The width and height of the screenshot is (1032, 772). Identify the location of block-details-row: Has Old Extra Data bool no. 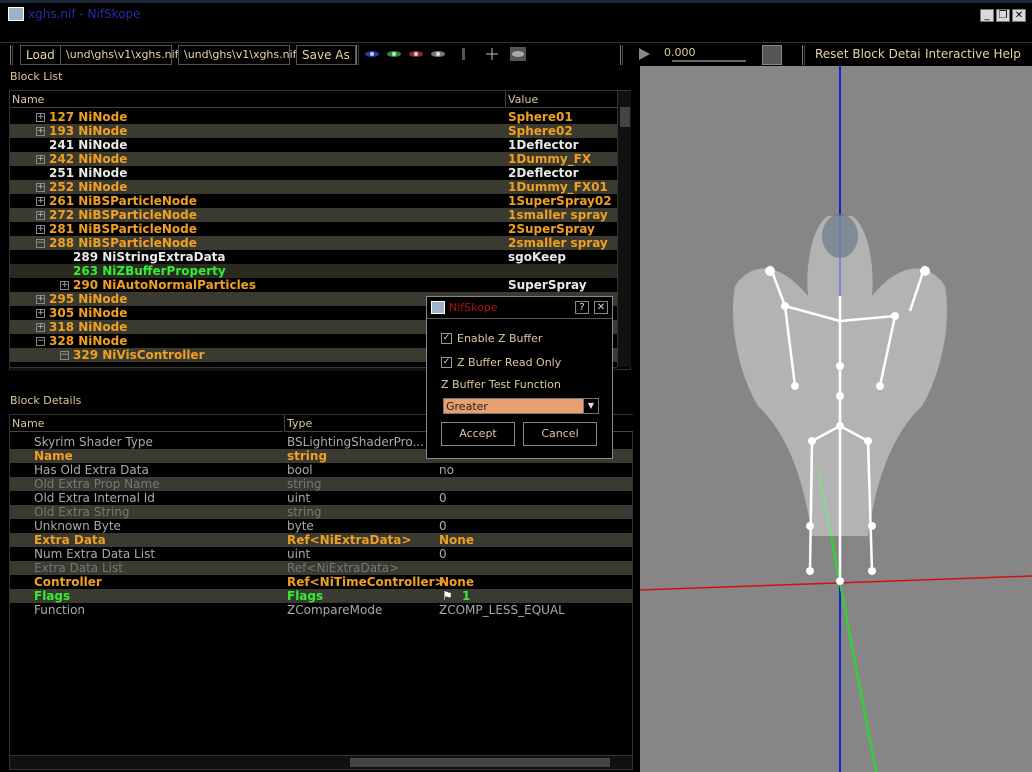
(321, 470).